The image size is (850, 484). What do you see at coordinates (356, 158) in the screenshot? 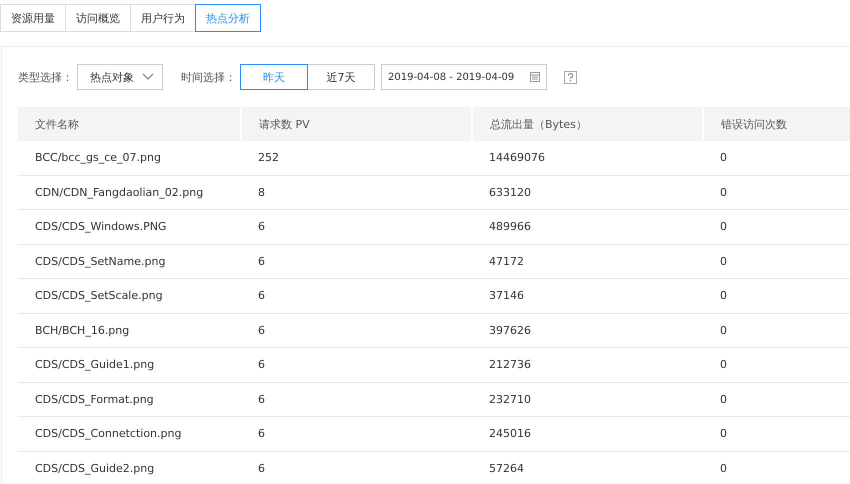
I see `table-cell: 252` at bounding box center [356, 158].